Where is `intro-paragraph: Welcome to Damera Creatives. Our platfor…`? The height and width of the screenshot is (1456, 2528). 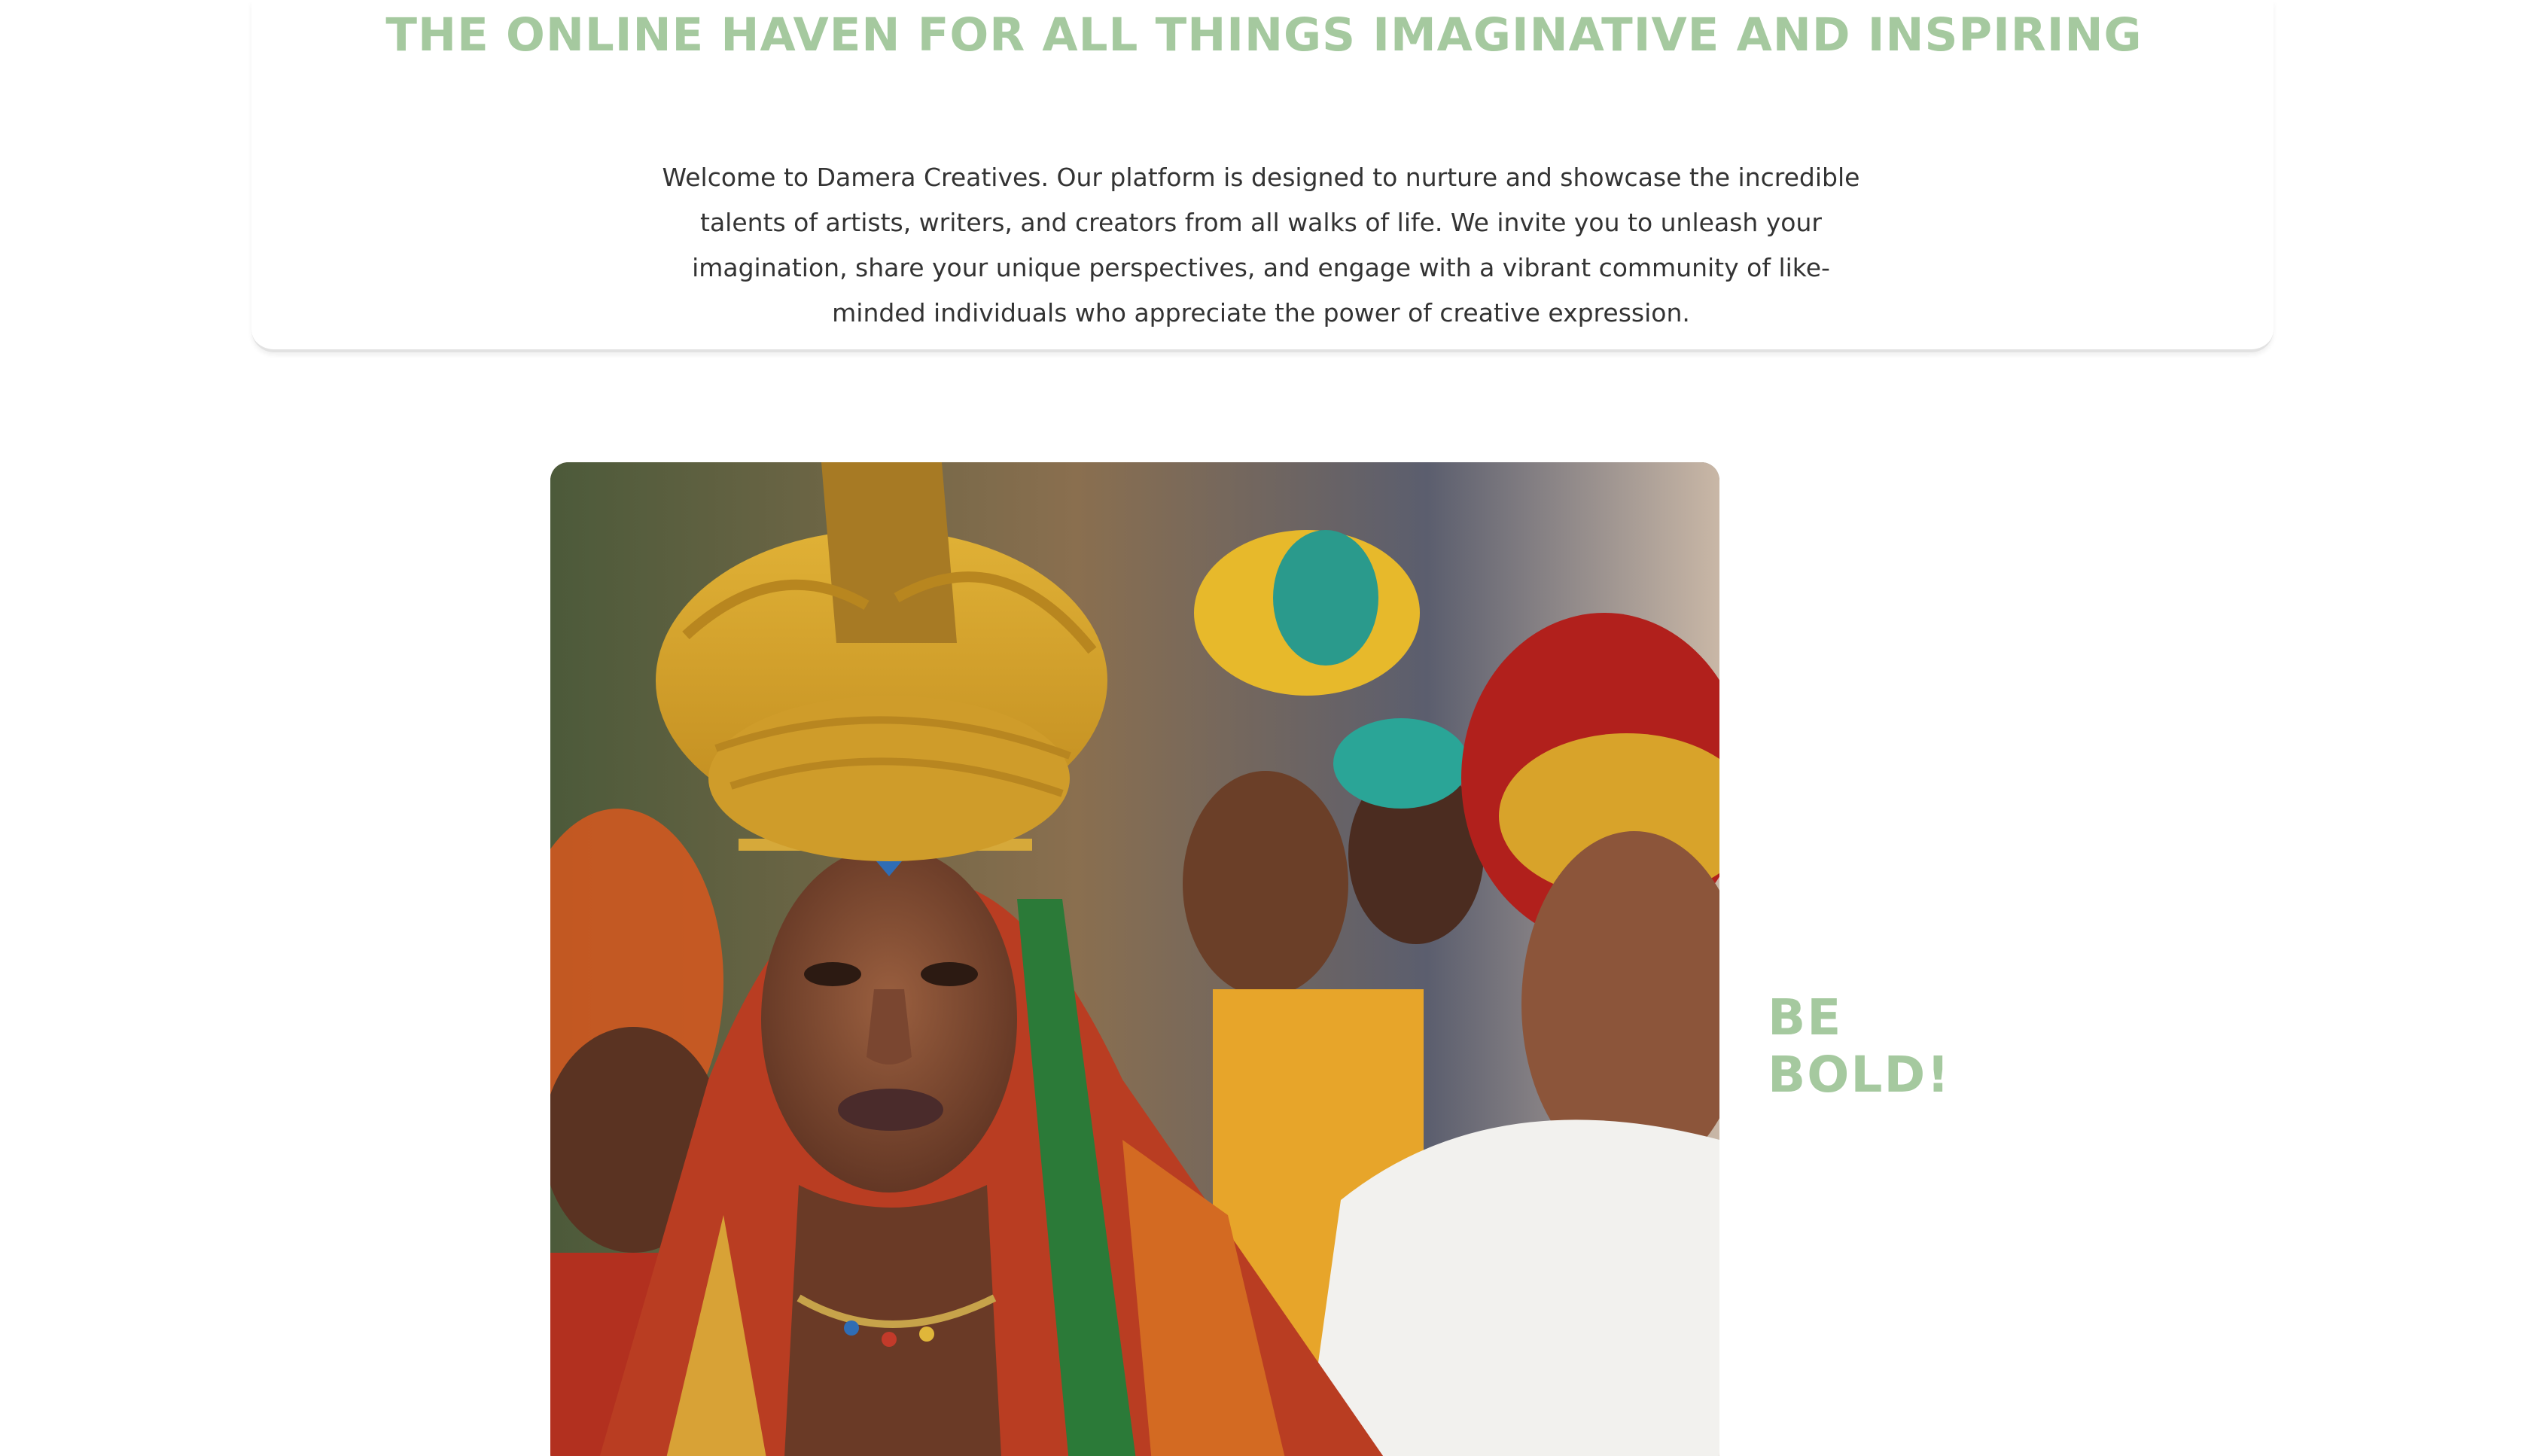
intro-paragraph: Welcome to Damera Creatives. Our platfor… is located at coordinates (1261, 245).